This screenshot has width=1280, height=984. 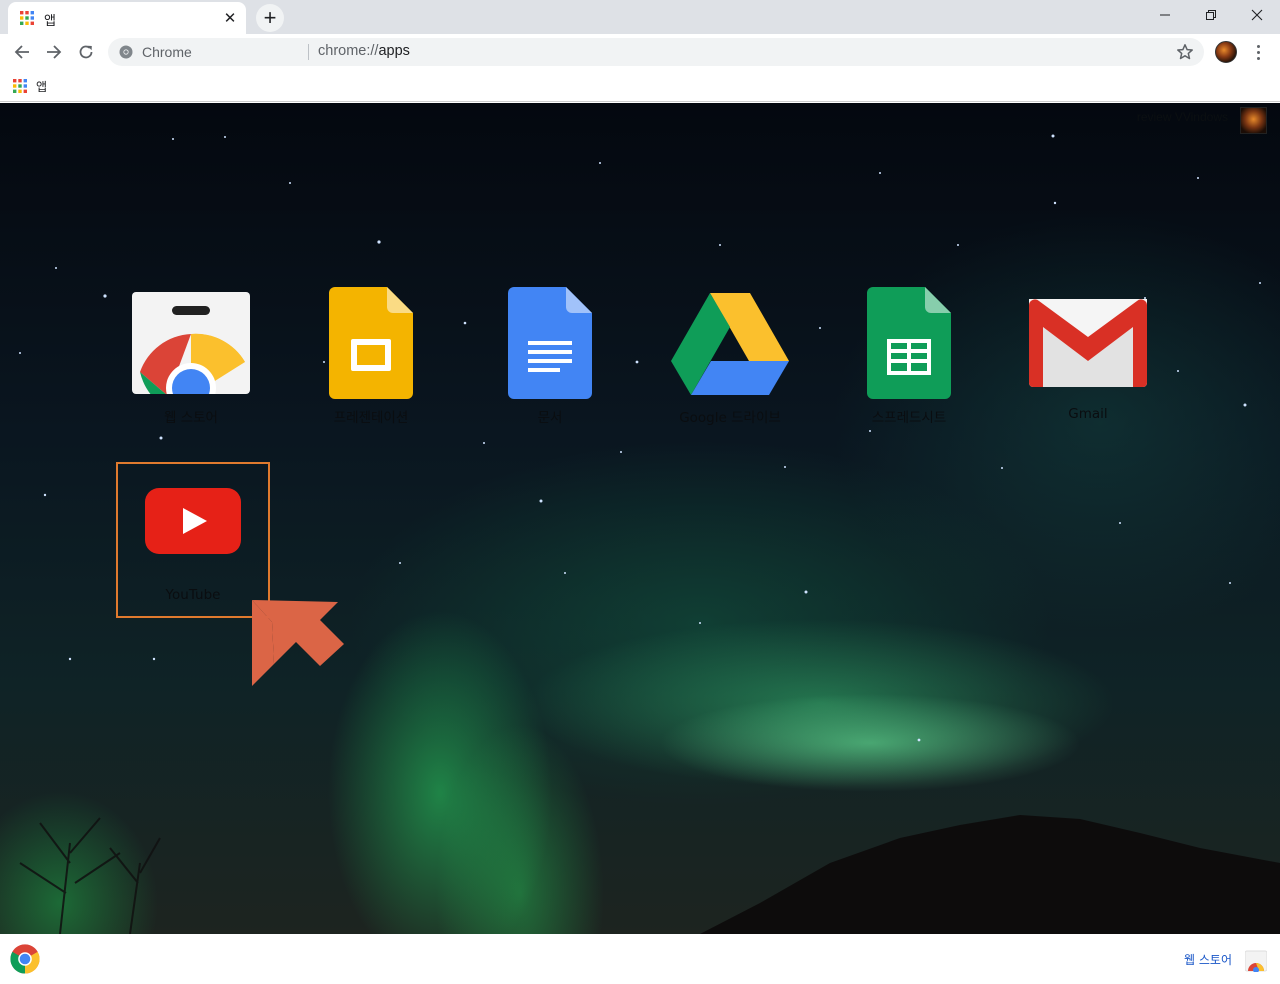 What do you see at coordinates (371, 418) in the screenshot?
I see `app-label: 프레젠테이션` at bounding box center [371, 418].